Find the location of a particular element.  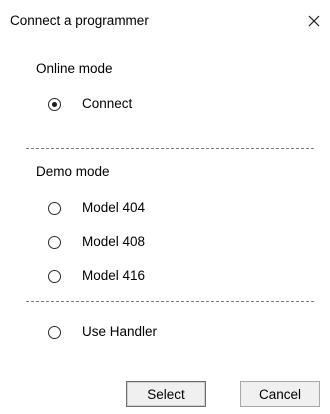

title-bar: Connect a programmer is located at coordinates (165, 22).